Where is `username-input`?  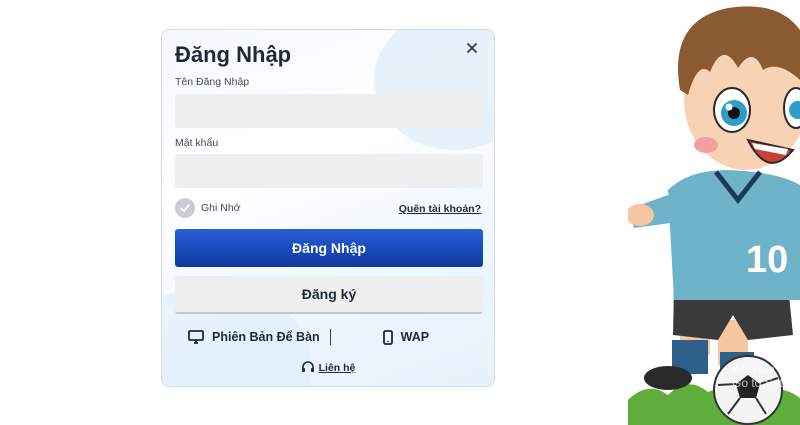 username-input is located at coordinates (329, 111).